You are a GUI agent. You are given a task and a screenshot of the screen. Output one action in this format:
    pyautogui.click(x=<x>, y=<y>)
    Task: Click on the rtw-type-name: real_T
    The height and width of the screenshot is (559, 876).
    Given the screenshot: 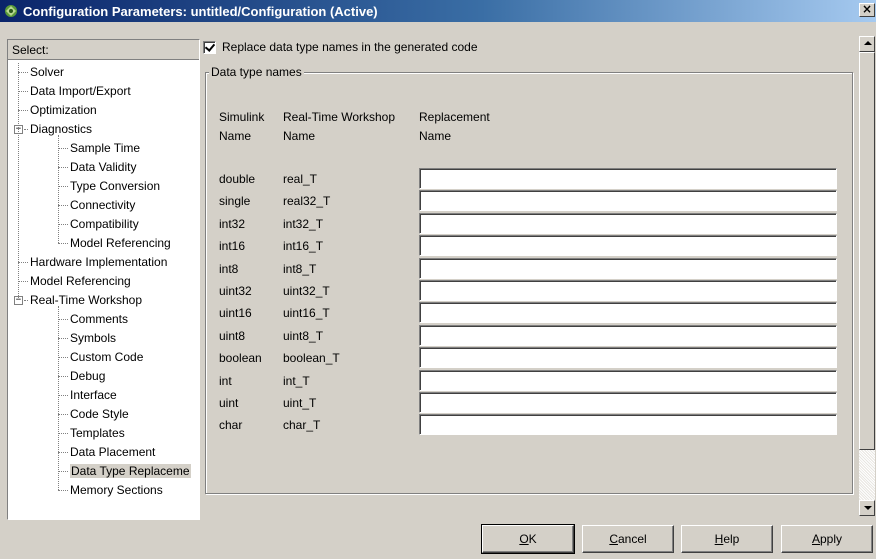 What is the action you would take?
    pyautogui.click(x=300, y=179)
    